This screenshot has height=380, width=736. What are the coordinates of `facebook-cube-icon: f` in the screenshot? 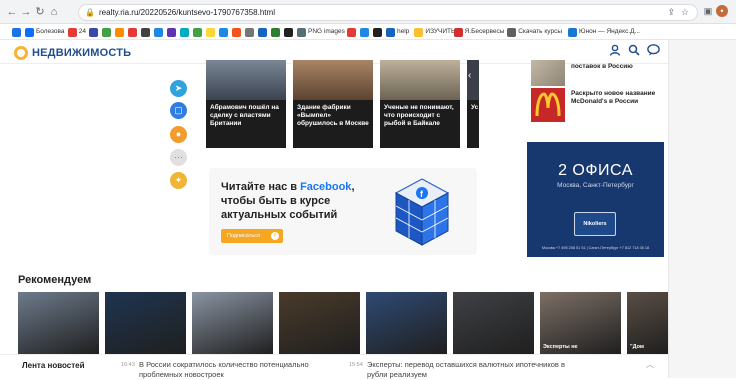 It's located at (422, 212).